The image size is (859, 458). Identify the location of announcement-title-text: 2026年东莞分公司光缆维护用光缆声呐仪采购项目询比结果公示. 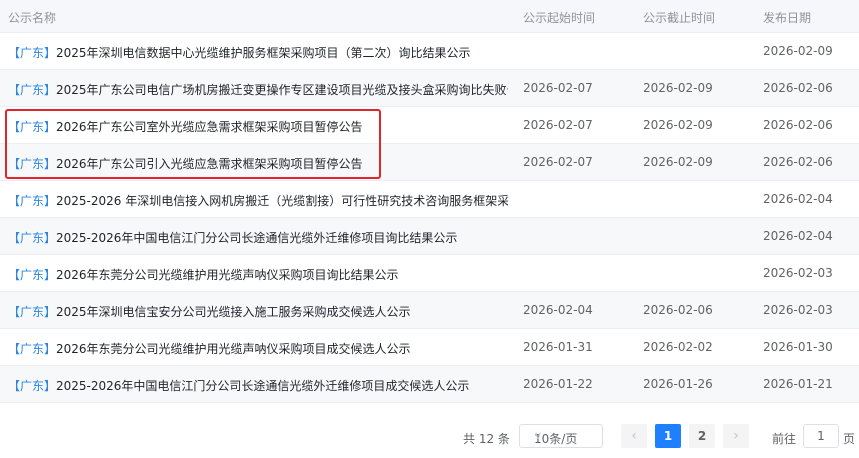
(227, 275).